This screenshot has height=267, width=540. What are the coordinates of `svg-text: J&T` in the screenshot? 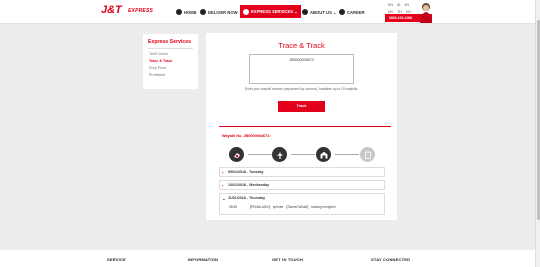 It's located at (112, 9).